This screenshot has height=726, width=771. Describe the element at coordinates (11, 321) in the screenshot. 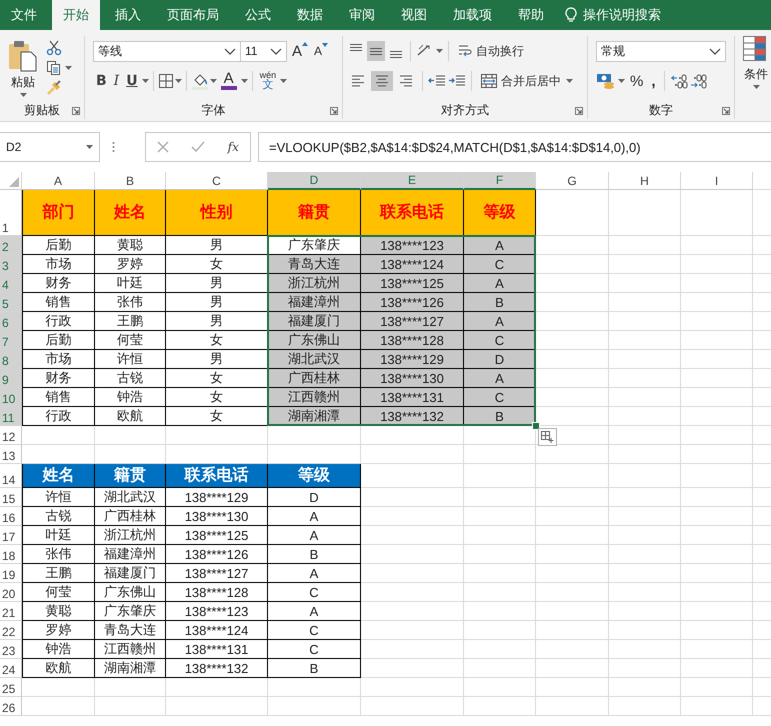

I see `row-header: 6` at that location.